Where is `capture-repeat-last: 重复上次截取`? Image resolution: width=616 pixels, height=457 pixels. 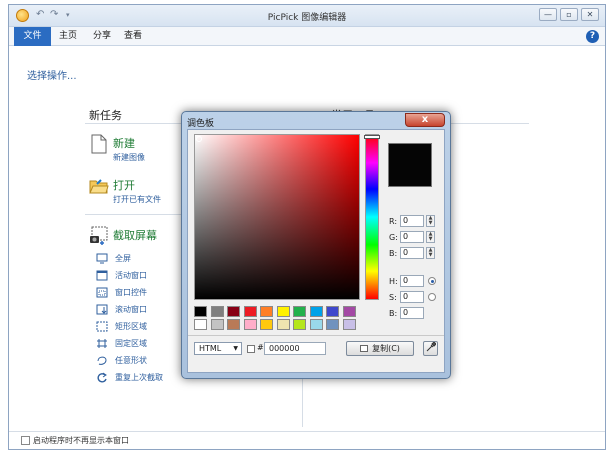
capture-repeat-last: 重复上次截取 is located at coordinates (129, 377).